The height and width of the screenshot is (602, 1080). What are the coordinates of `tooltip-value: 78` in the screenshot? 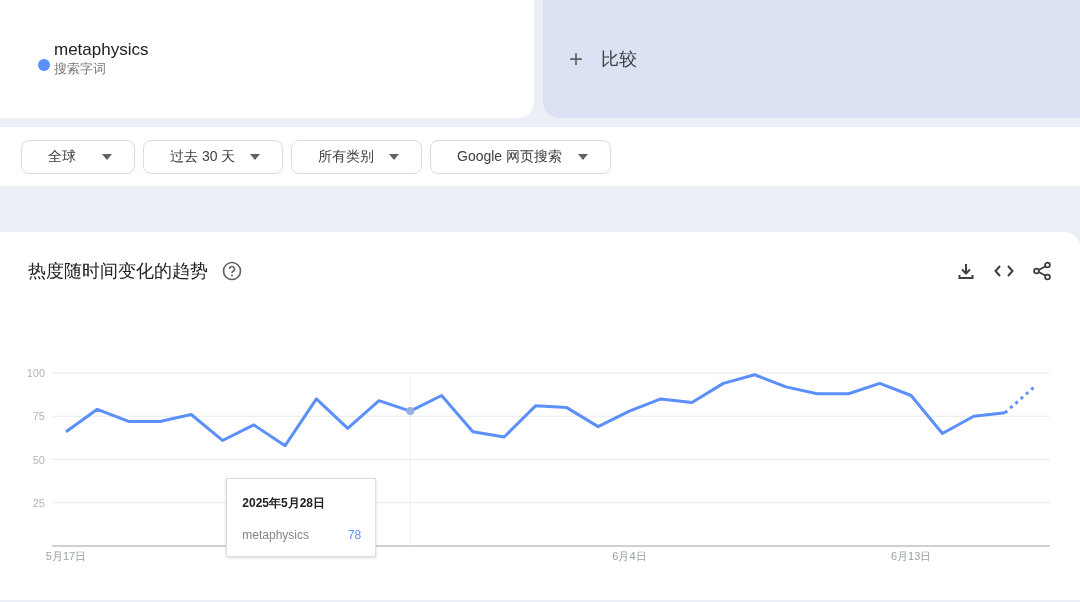 It's located at (354, 535).